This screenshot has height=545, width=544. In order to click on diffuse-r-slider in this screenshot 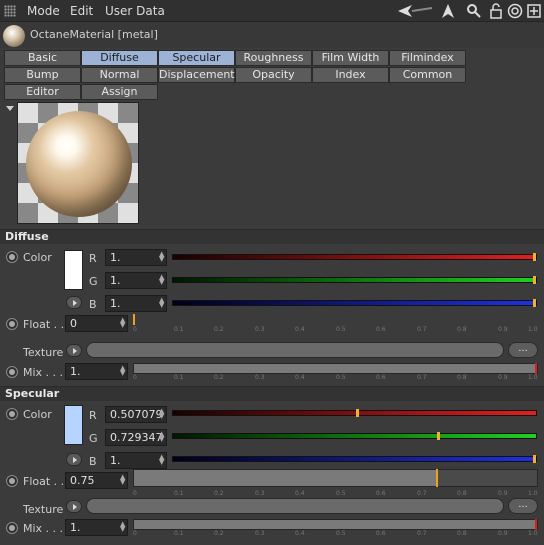, I will do `click(354, 257)`.